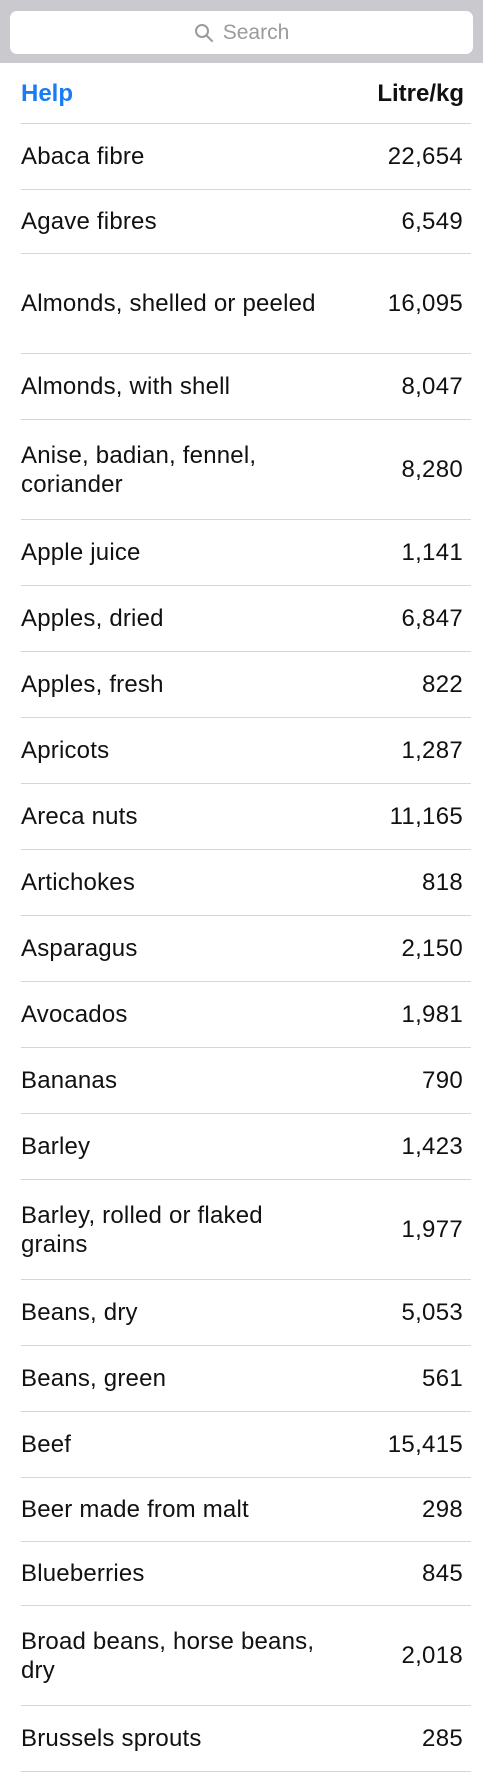  What do you see at coordinates (432, 386) in the screenshot?
I see `item-value: 8,047` at bounding box center [432, 386].